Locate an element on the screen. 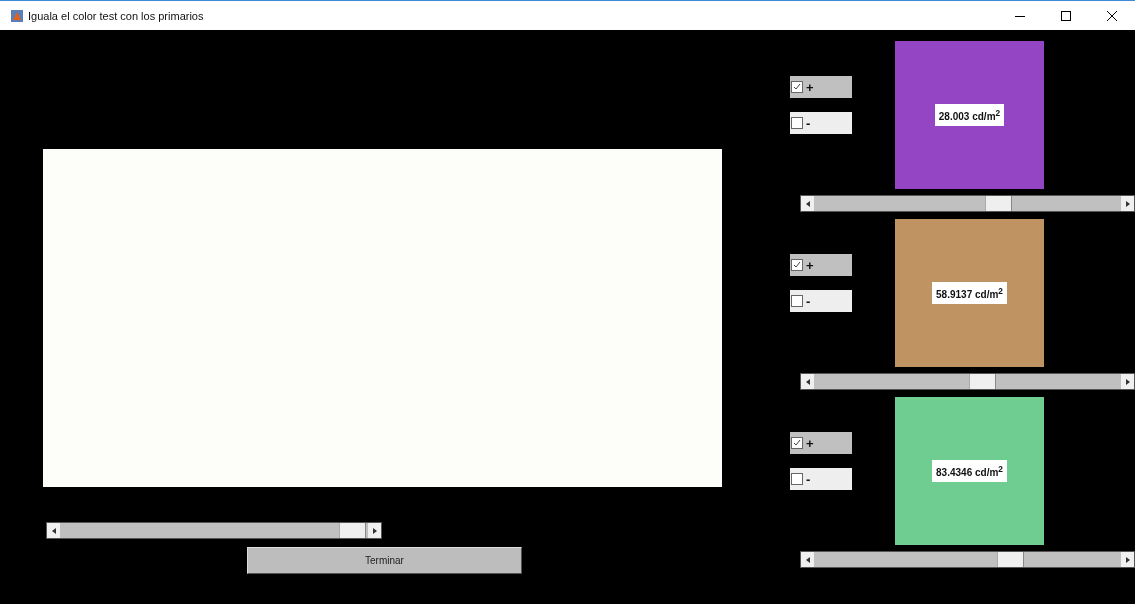 This screenshot has width=1135, height=604. window-title: Iguala el color test con los primarios is located at coordinates (116, 15).